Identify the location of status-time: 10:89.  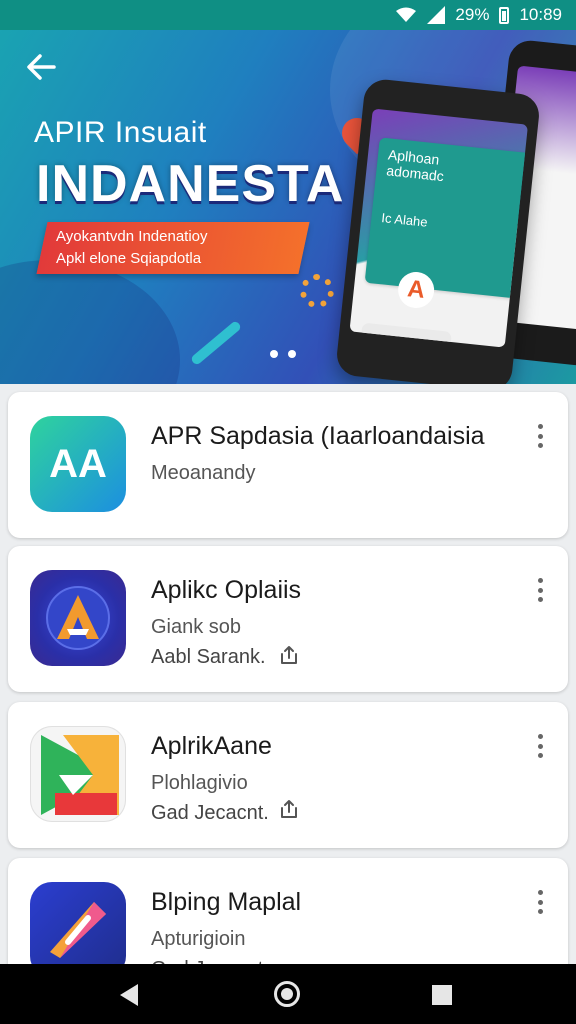
(540, 14).